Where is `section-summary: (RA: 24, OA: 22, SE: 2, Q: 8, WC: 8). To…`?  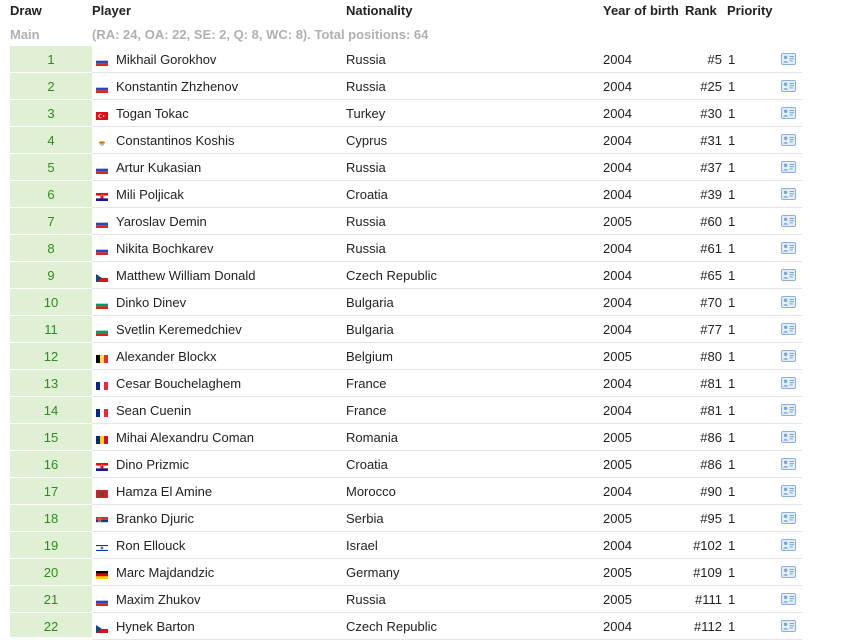 section-summary: (RA: 24, OA: 22, SE: 2, Q: 8, WC: 8). To… is located at coordinates (260, 34).